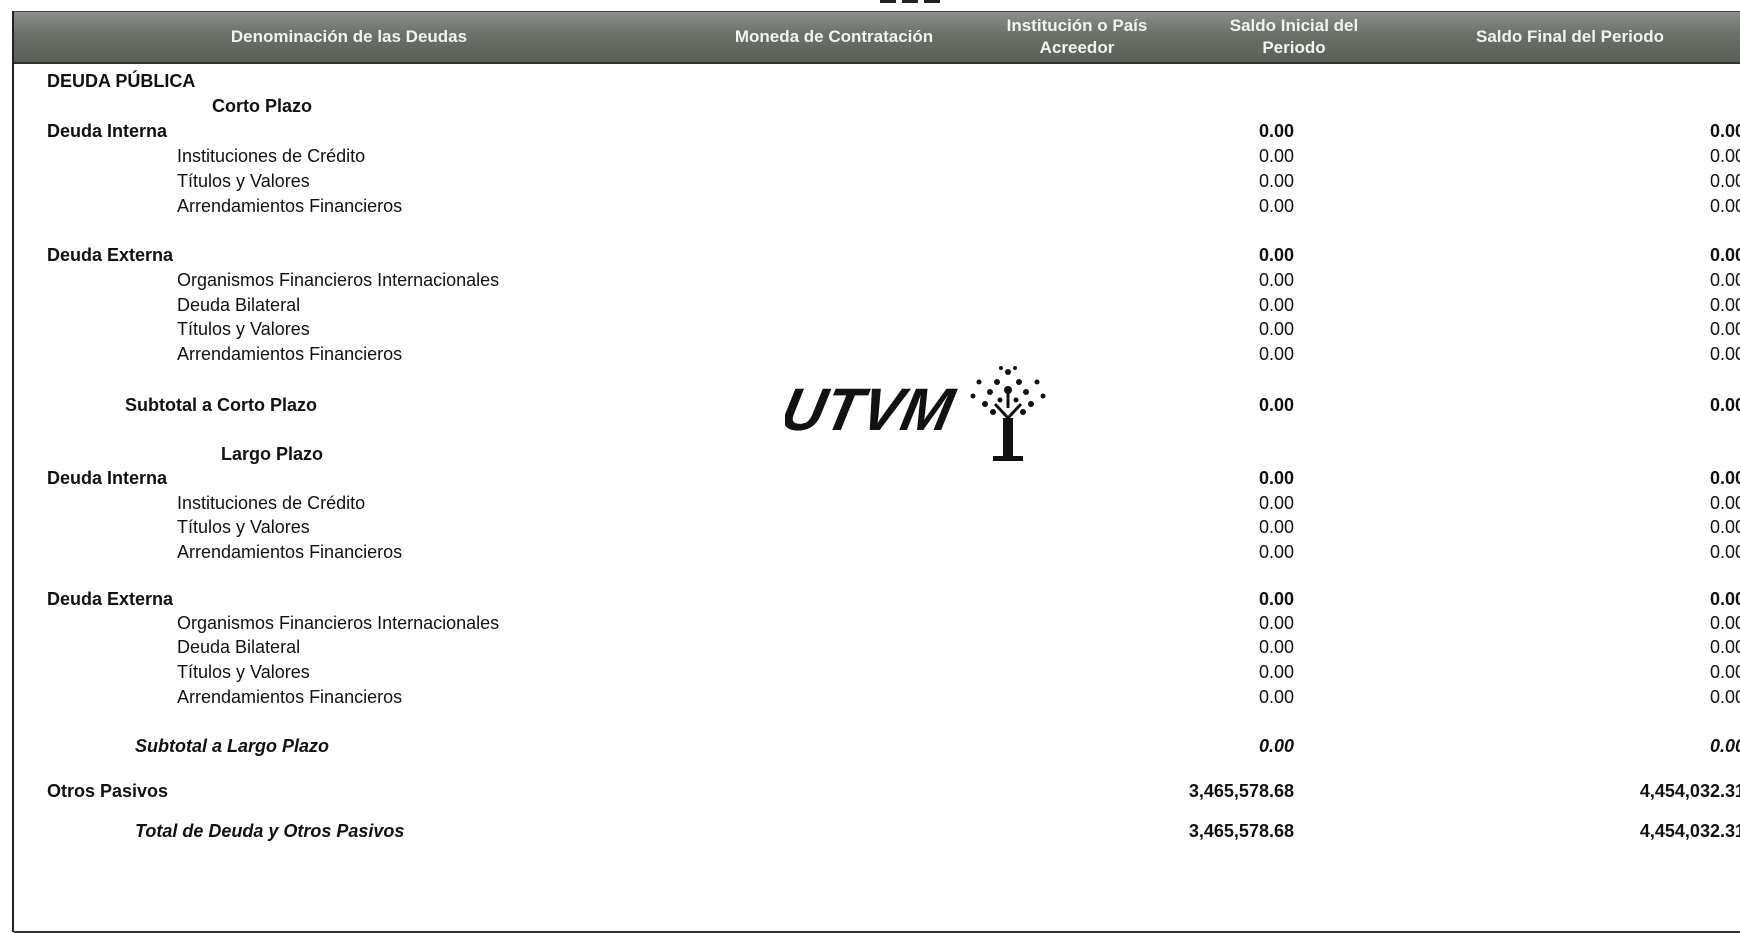 The image size is (1740, 933). I want to click on row-label: Total de Deuda y Otros Pasivos, so click(270, 831).